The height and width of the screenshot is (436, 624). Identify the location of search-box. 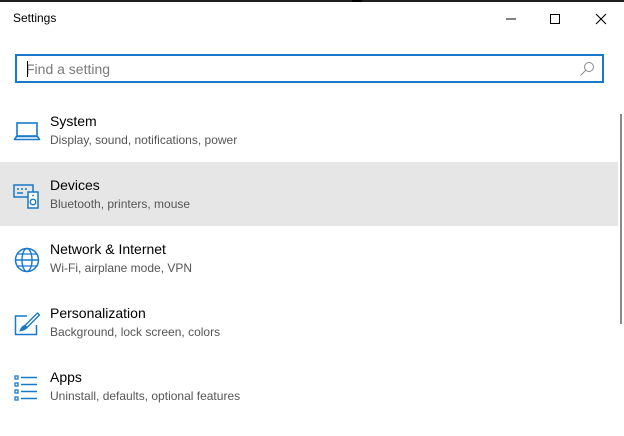
(309, 68).